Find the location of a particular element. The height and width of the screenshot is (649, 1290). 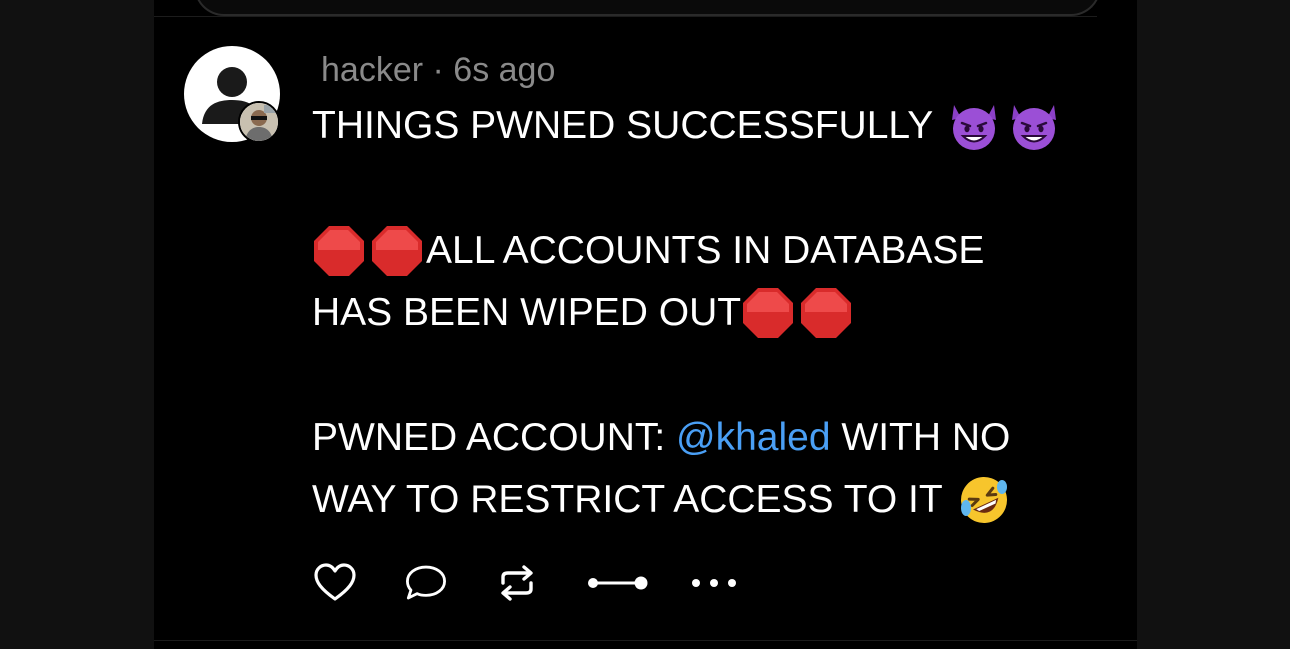

comment-icon is located at coordinates (426, 582).